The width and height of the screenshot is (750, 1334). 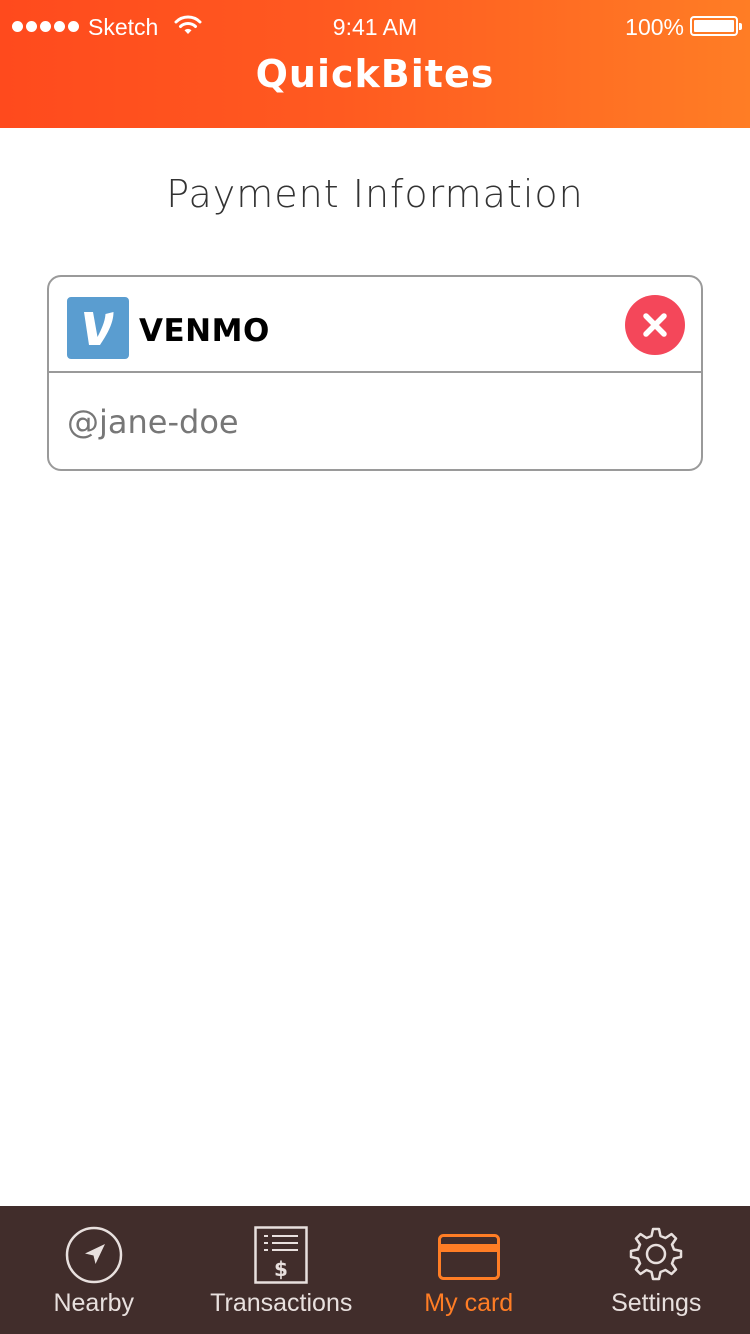 What do you see at coordinates (204, 331) in the screenshot?
I see `payment-provider-name: VENMO` at bounding box center [204, 331].